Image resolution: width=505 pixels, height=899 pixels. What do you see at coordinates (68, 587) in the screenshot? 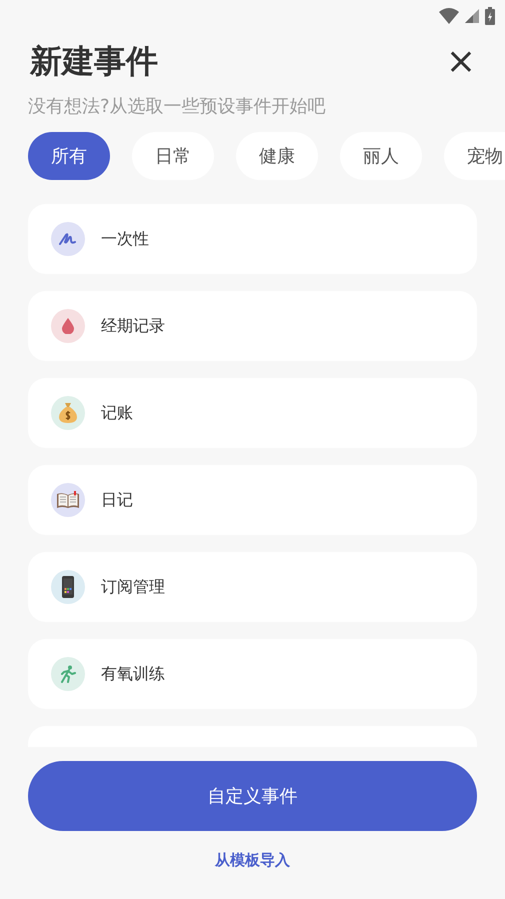
I see `phone-icon` at bounding box center [68, 587].